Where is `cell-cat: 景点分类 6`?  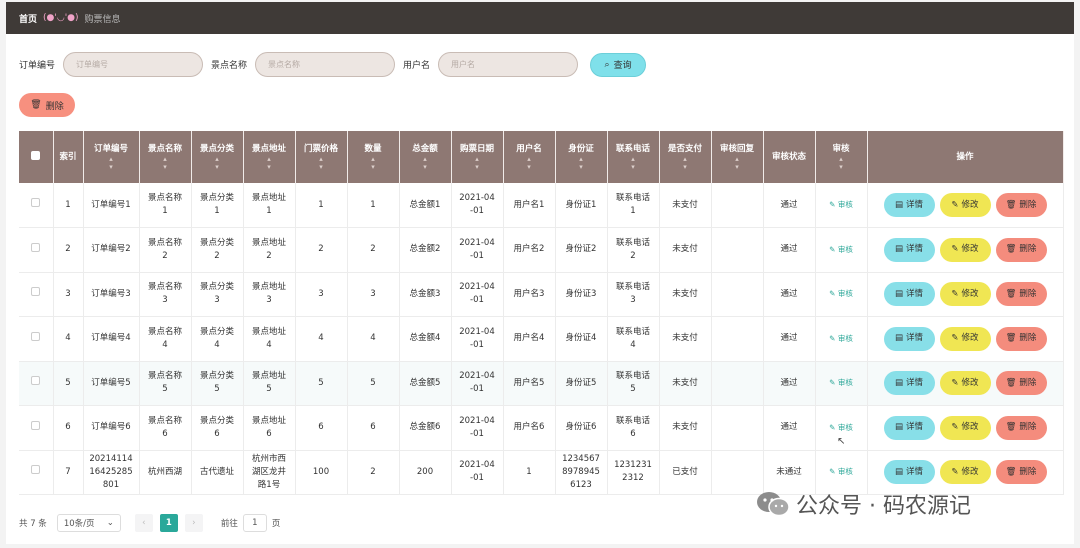
cell-cat: 景点分类 6 is located at coordinates (217, 428).